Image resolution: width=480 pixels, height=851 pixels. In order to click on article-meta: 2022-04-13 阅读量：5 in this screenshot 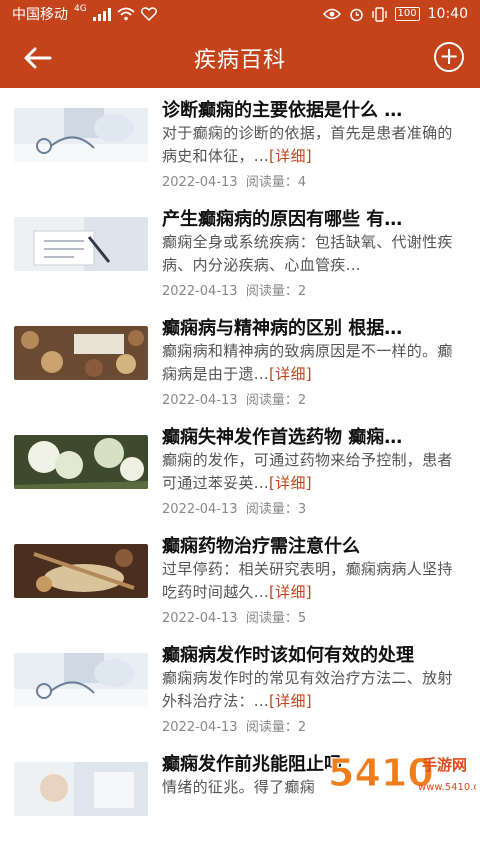, I will do `click(234, 616)`.